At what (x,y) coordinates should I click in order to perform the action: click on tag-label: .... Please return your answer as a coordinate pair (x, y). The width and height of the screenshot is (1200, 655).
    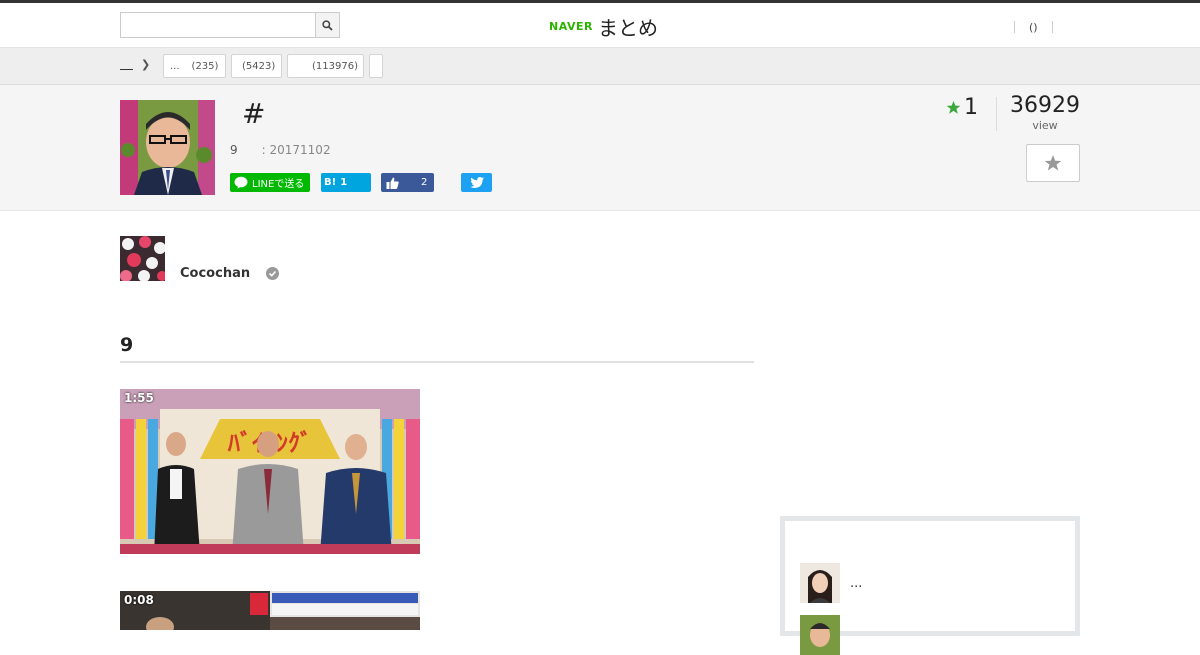
    Looking at the image, I should click on (175, 66).